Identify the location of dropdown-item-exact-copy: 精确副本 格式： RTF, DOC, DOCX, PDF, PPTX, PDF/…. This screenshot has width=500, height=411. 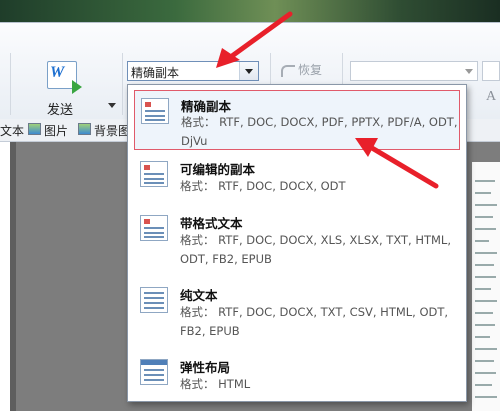
(297, 120).